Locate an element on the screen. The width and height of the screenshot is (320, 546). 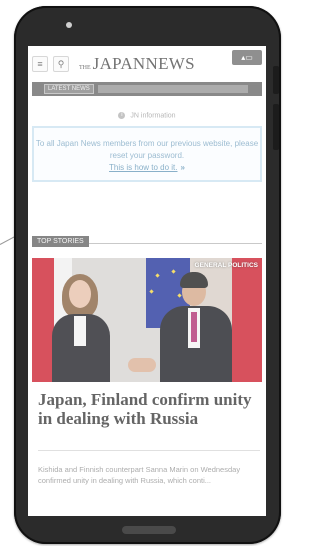
latest-news-bar: LATEST NEWS is located at coordinates (147, 89).